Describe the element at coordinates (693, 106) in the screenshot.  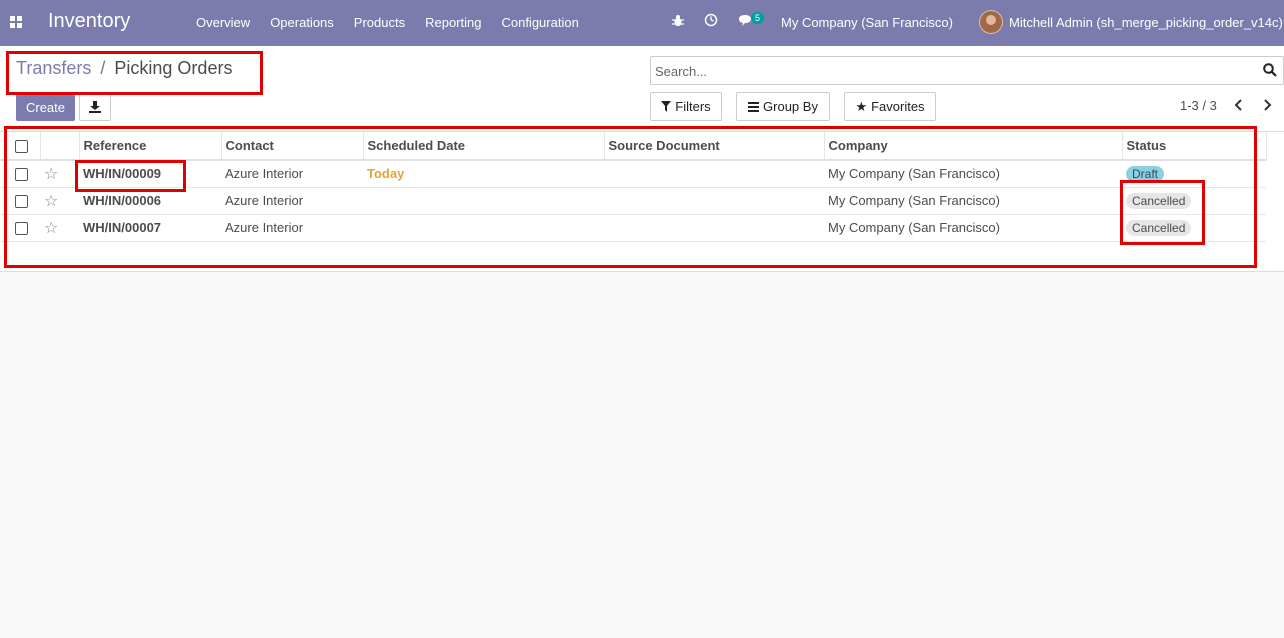
I see `filters-label: Filters` at that location.